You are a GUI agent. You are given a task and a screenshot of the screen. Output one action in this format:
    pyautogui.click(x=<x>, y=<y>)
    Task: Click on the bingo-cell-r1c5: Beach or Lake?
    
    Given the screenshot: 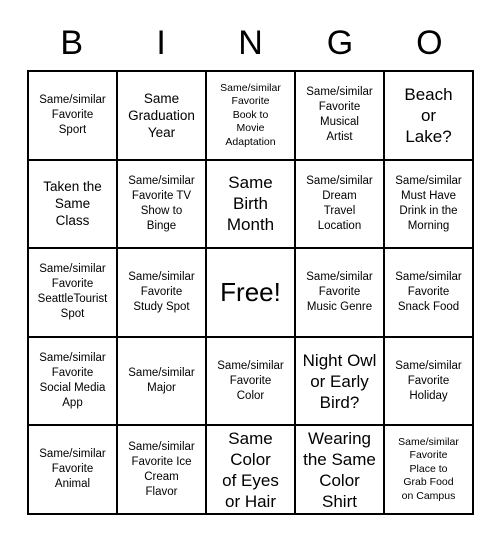 What is the action you would take?
    pyautogui.click(x=429, y=116)
    